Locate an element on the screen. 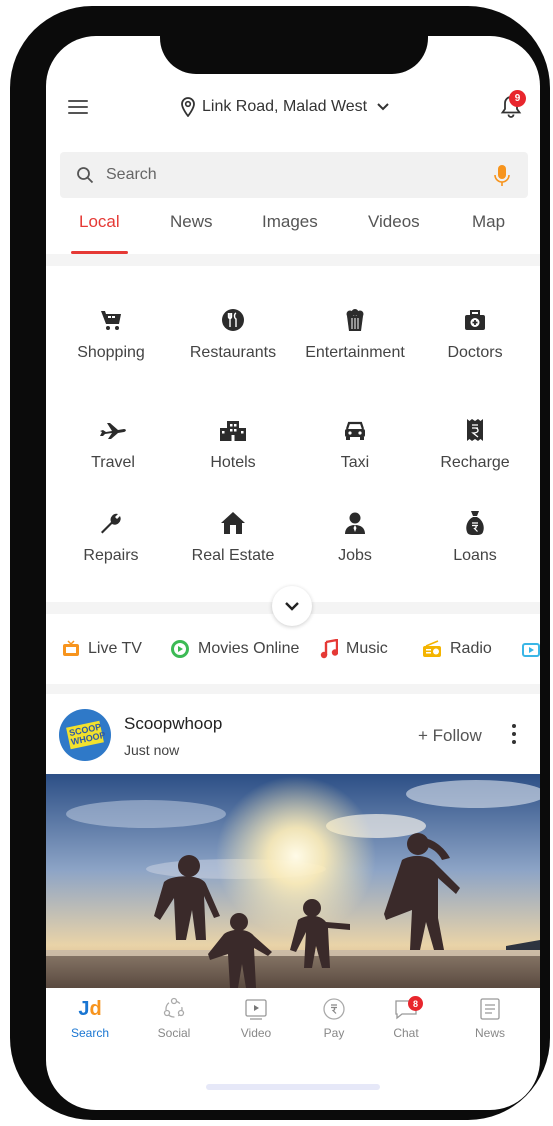  nav-pay: Pay is located at coordinates (334, 1018).